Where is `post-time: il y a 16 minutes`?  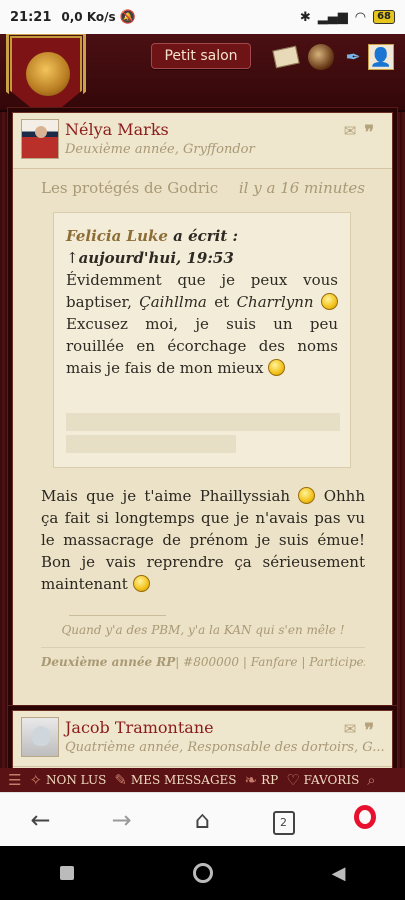 post-time: il y a 16 minutes is located at coordinates (301, 188).